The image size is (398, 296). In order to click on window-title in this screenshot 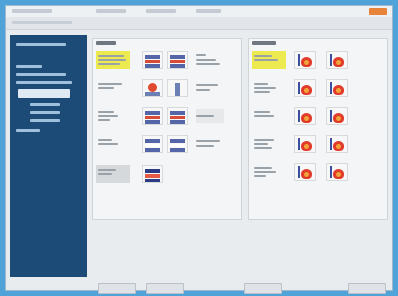, I will do `click(32, 11)`.